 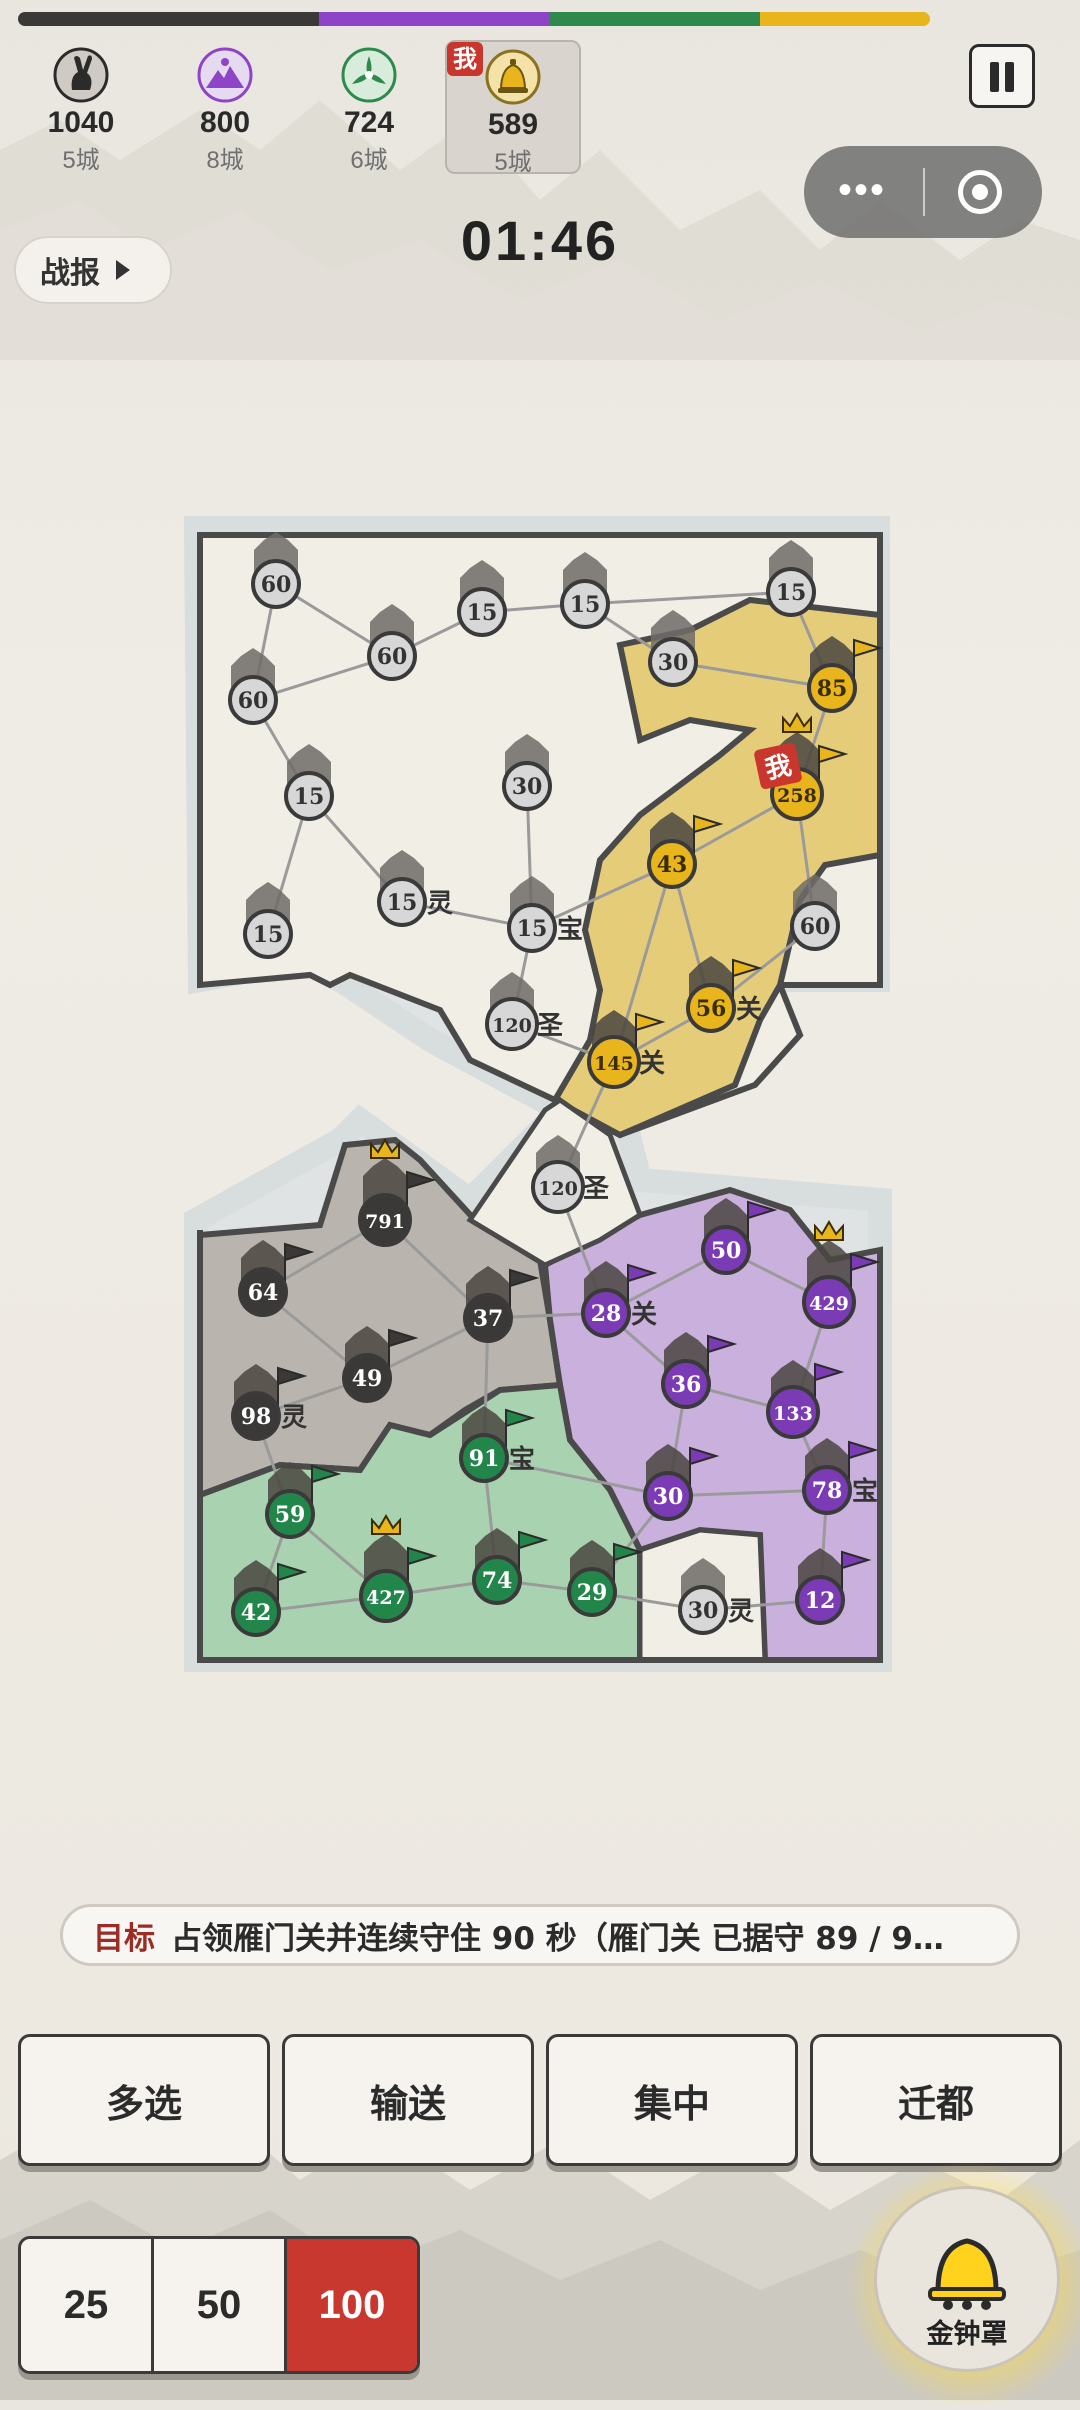 What do you see at coordinates (497, 1581) in the screenshot?
I see `city-troop-count: 74` at bounding box center [497, 1581].